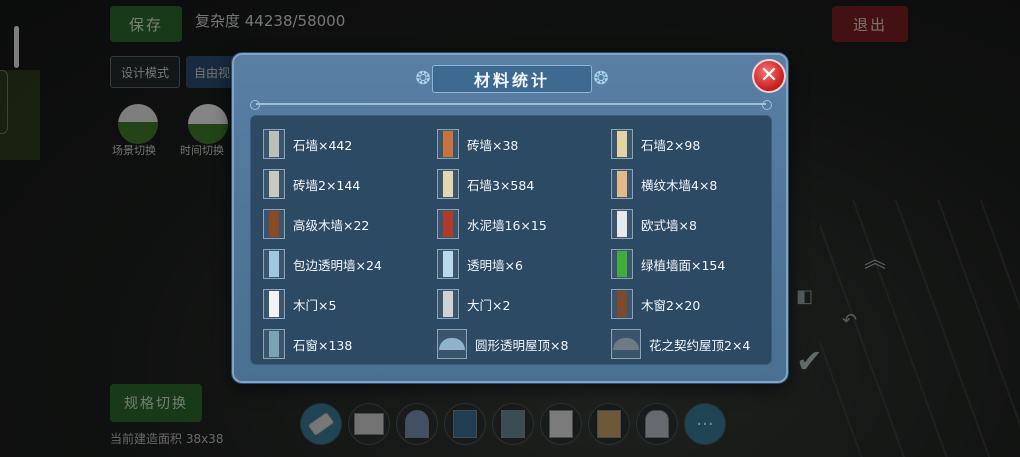 This screenshot has width=1020, height=457. Describe the element at coordinates (679, 185) in the screenshot. I see `material-label: 横纹木墙4×8` at that location.